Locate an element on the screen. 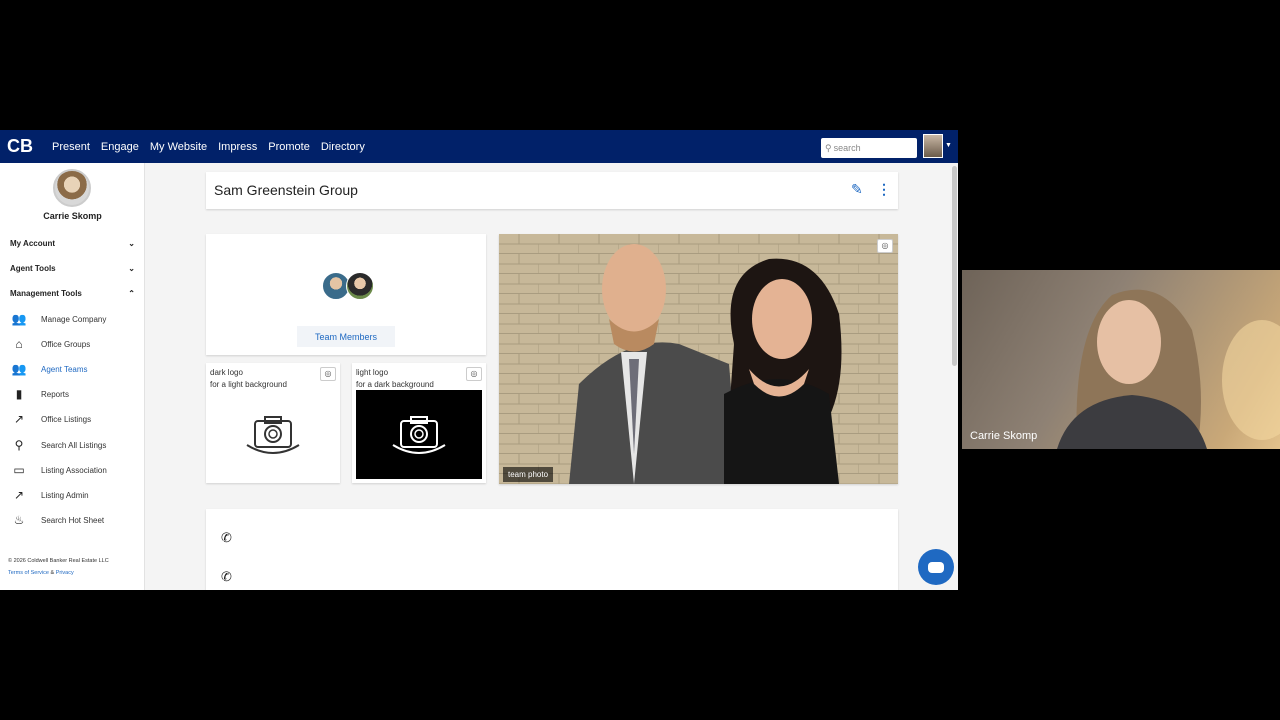 This screenshot has width=1280, height=720. chevron-up-icon: ⌃ is located at coordinates (131, 293).